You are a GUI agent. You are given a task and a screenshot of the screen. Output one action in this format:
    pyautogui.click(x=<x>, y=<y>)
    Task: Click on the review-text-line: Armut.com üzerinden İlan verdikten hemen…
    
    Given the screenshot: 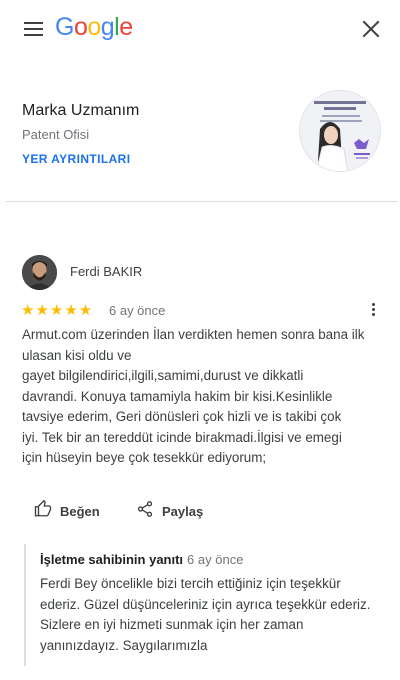 What is the action you would take?
    pyautogui.click(x=193, y=334)
    